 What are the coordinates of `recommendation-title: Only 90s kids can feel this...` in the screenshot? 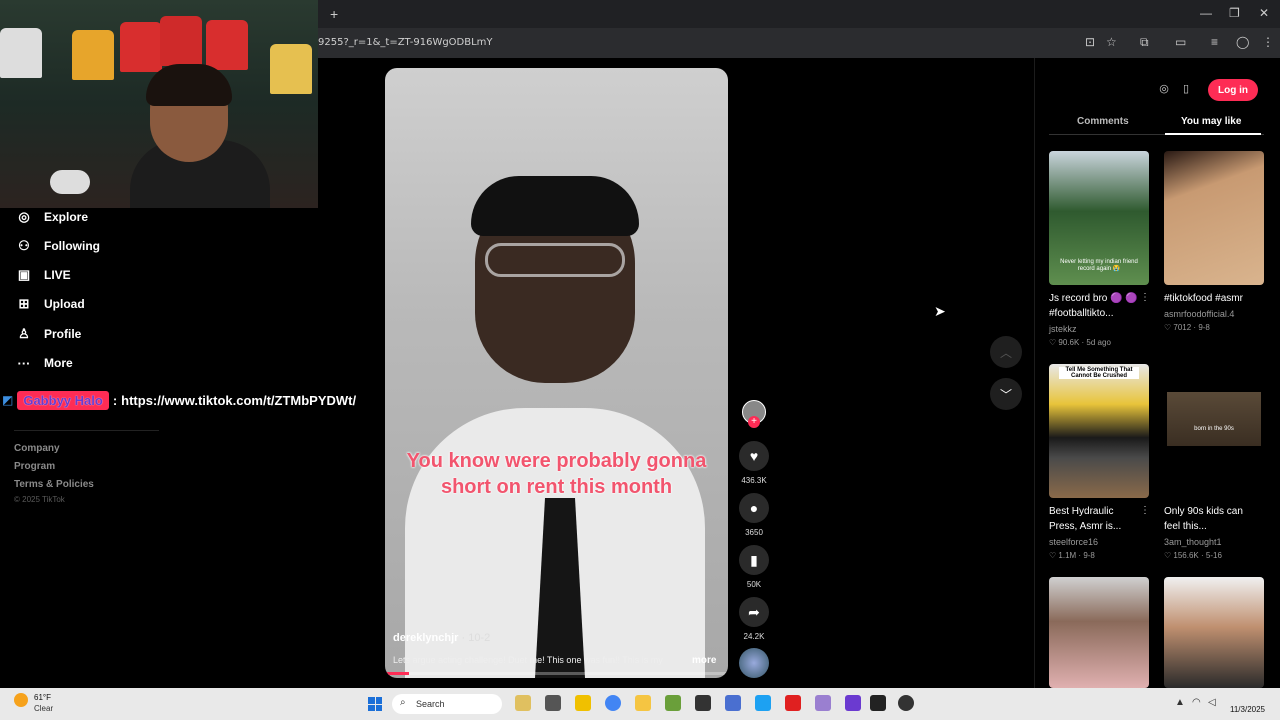 It's located at (1211, 519).